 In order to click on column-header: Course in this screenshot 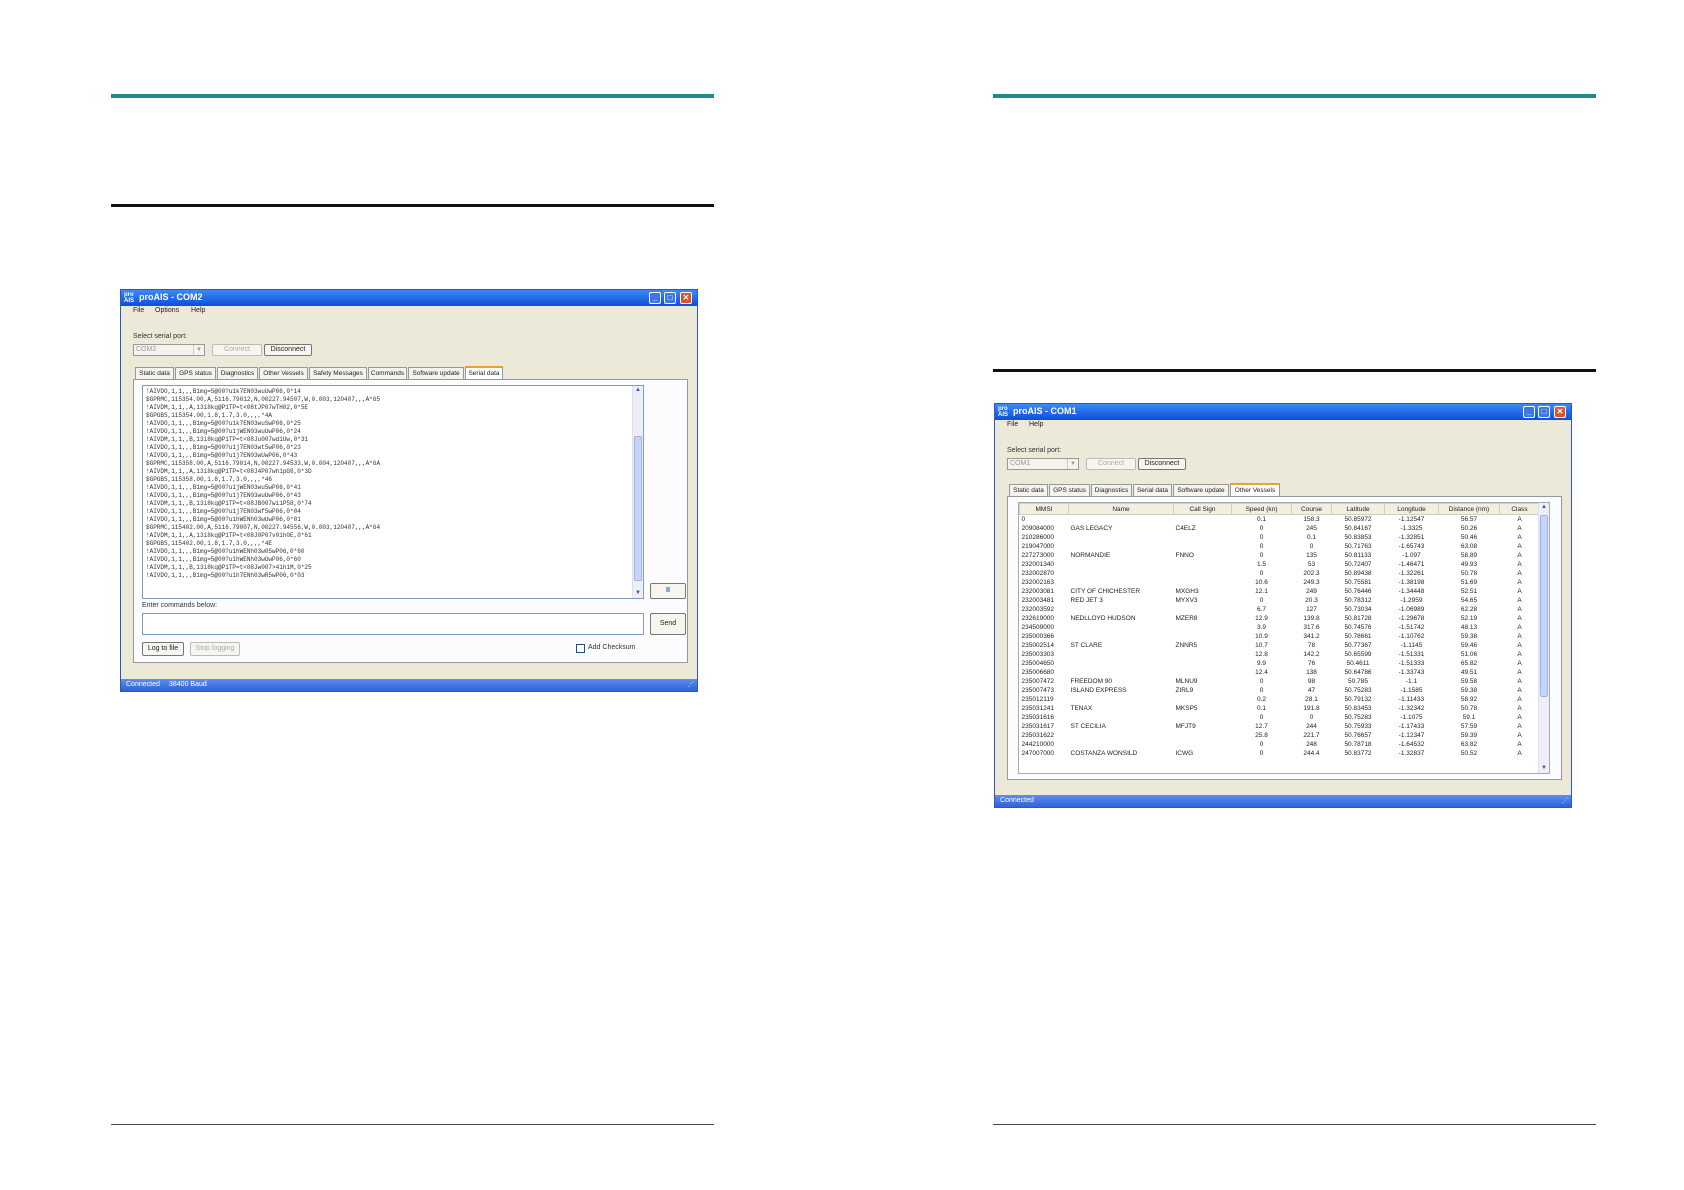, I will do `click(1311, 509)`.